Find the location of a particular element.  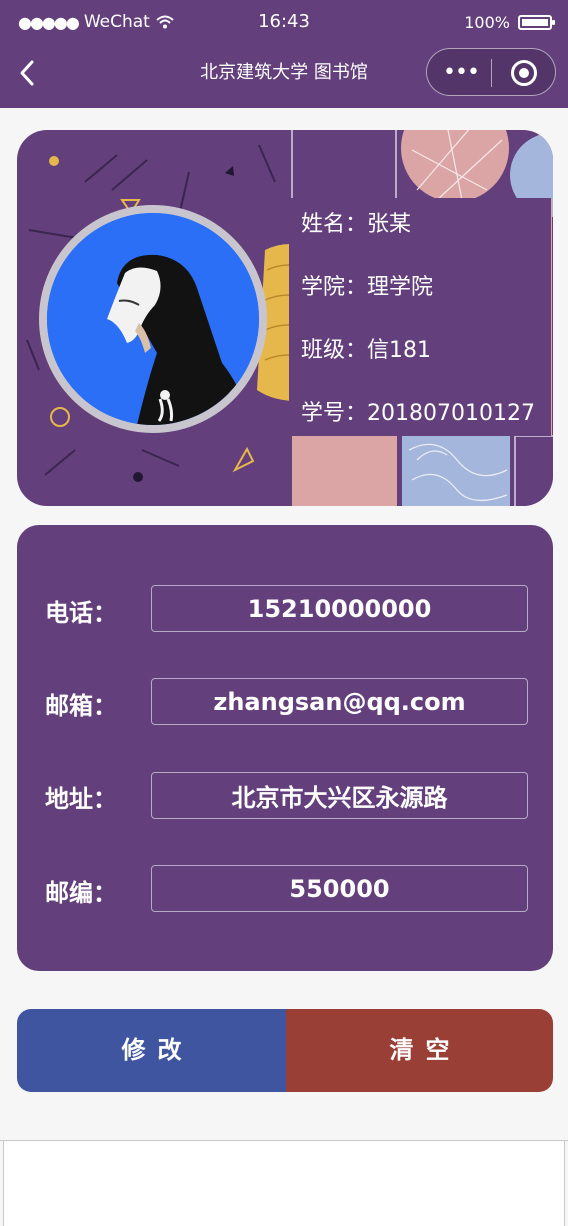

name-value: 张某 is located at coordinates (389, 224).